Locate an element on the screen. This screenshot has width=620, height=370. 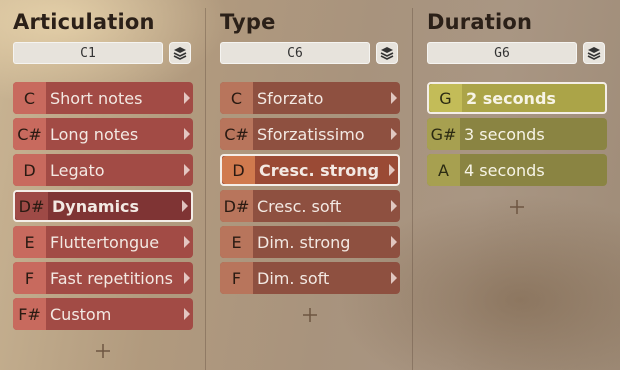
list-item: C# Sforzatissimo is located at coordinates (310, 134).